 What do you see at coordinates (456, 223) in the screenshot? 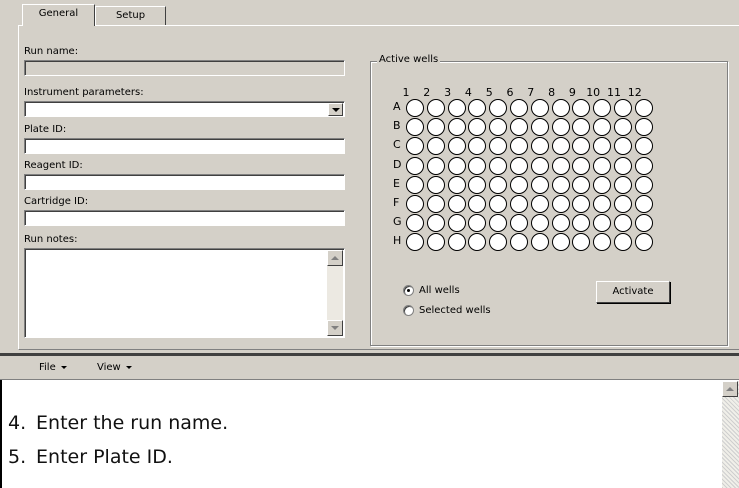
I see `well-G3` at bounding box center [456, 223].